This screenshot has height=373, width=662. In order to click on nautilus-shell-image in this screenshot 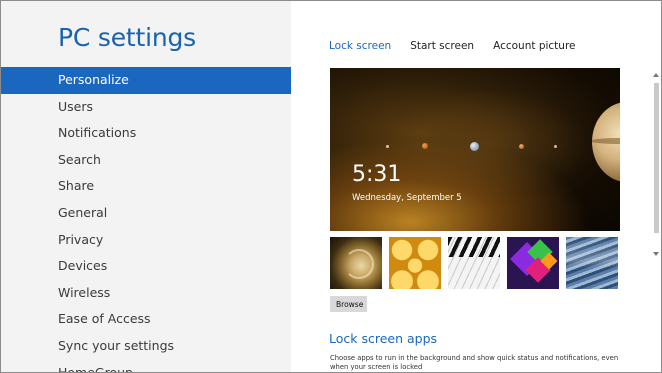, I will do `click(356, 263)`.